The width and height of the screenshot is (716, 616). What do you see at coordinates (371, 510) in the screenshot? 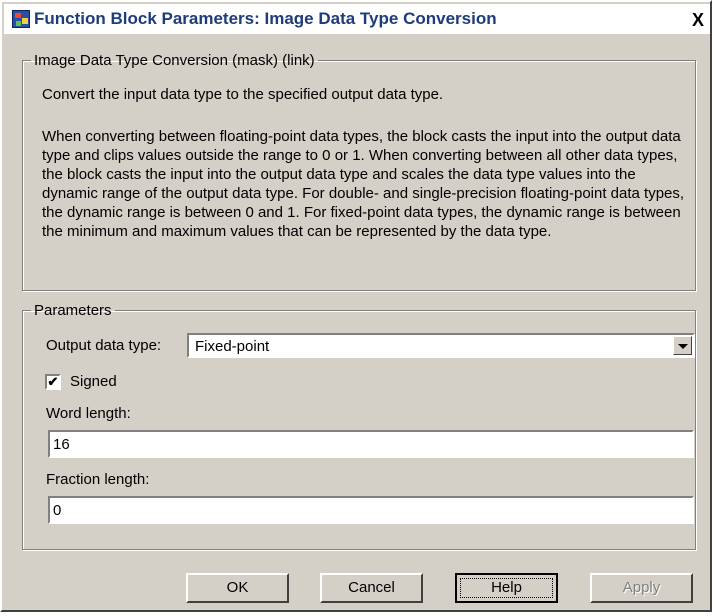
I see `fraction-length-field: 0` at bounding box center [371, 510].